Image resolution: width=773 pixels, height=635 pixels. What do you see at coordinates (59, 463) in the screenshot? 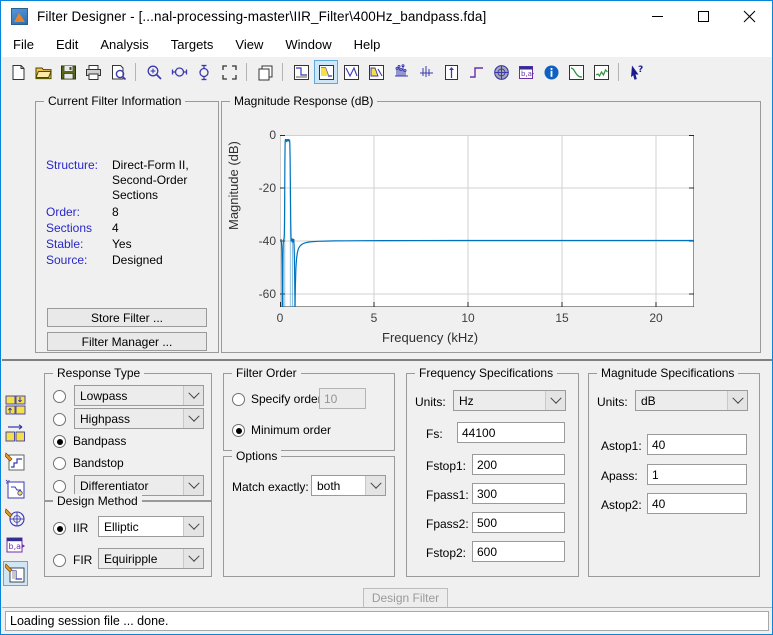
I see `radio-bandstop` at bounding box center [59, 463].